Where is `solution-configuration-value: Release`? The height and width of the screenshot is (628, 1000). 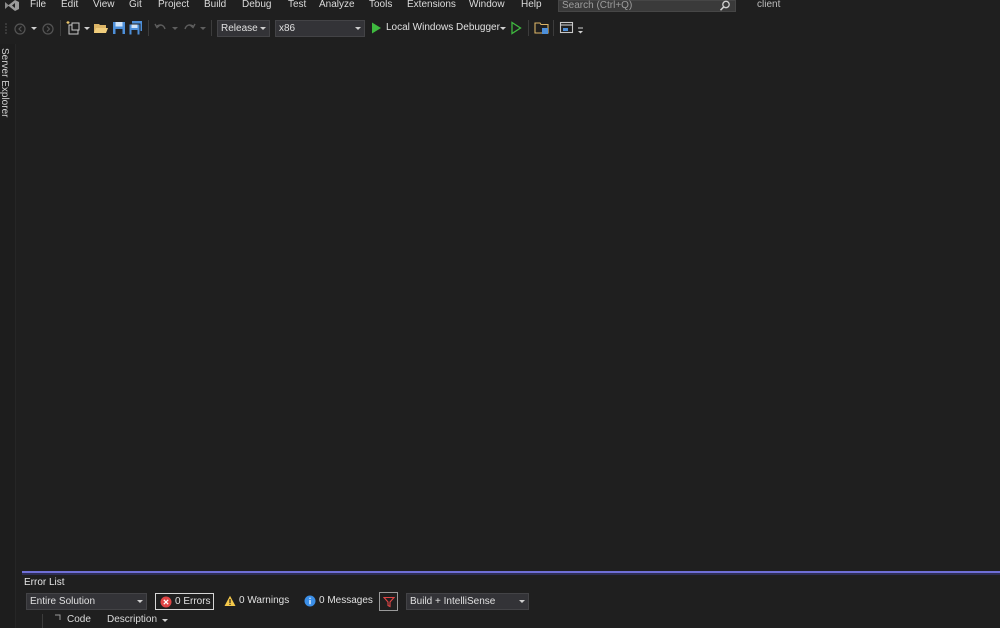 solution-configuration-value: Release is located at coordinates (239, 28).